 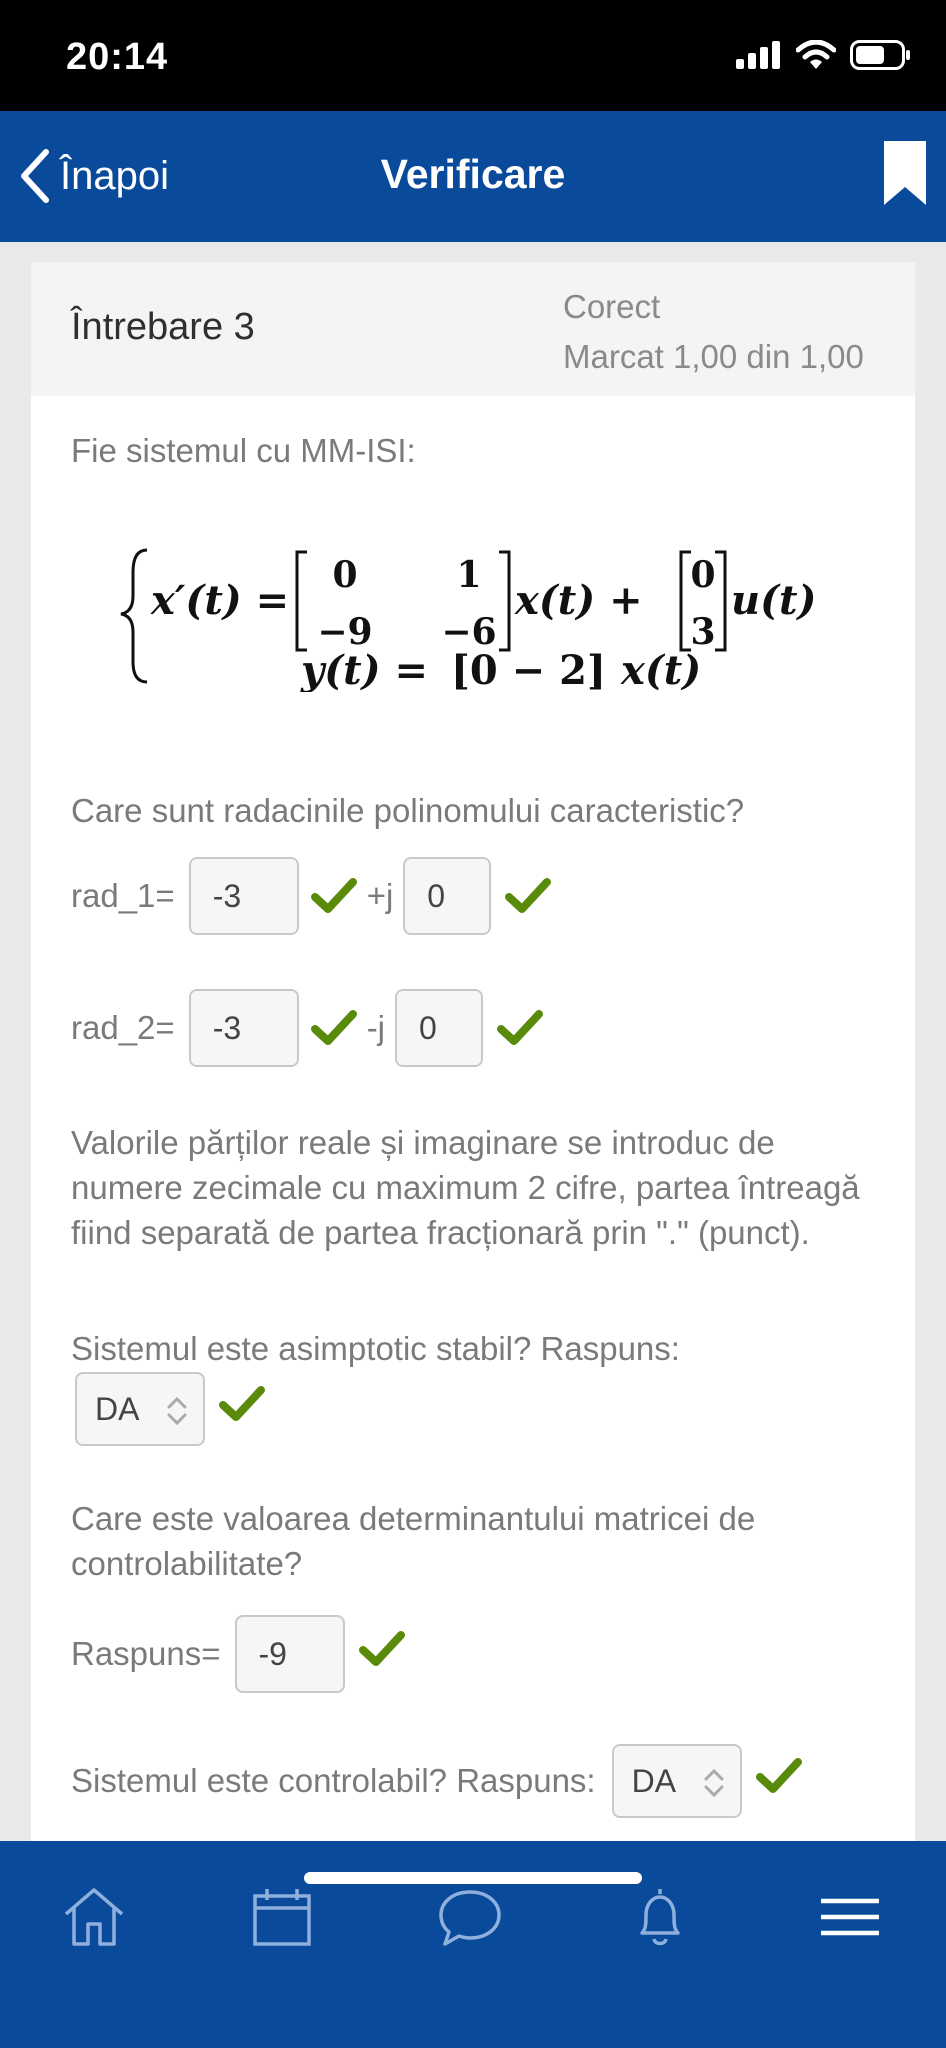 I want to click on status-bar: 20:14, so click(x=473, y=55).